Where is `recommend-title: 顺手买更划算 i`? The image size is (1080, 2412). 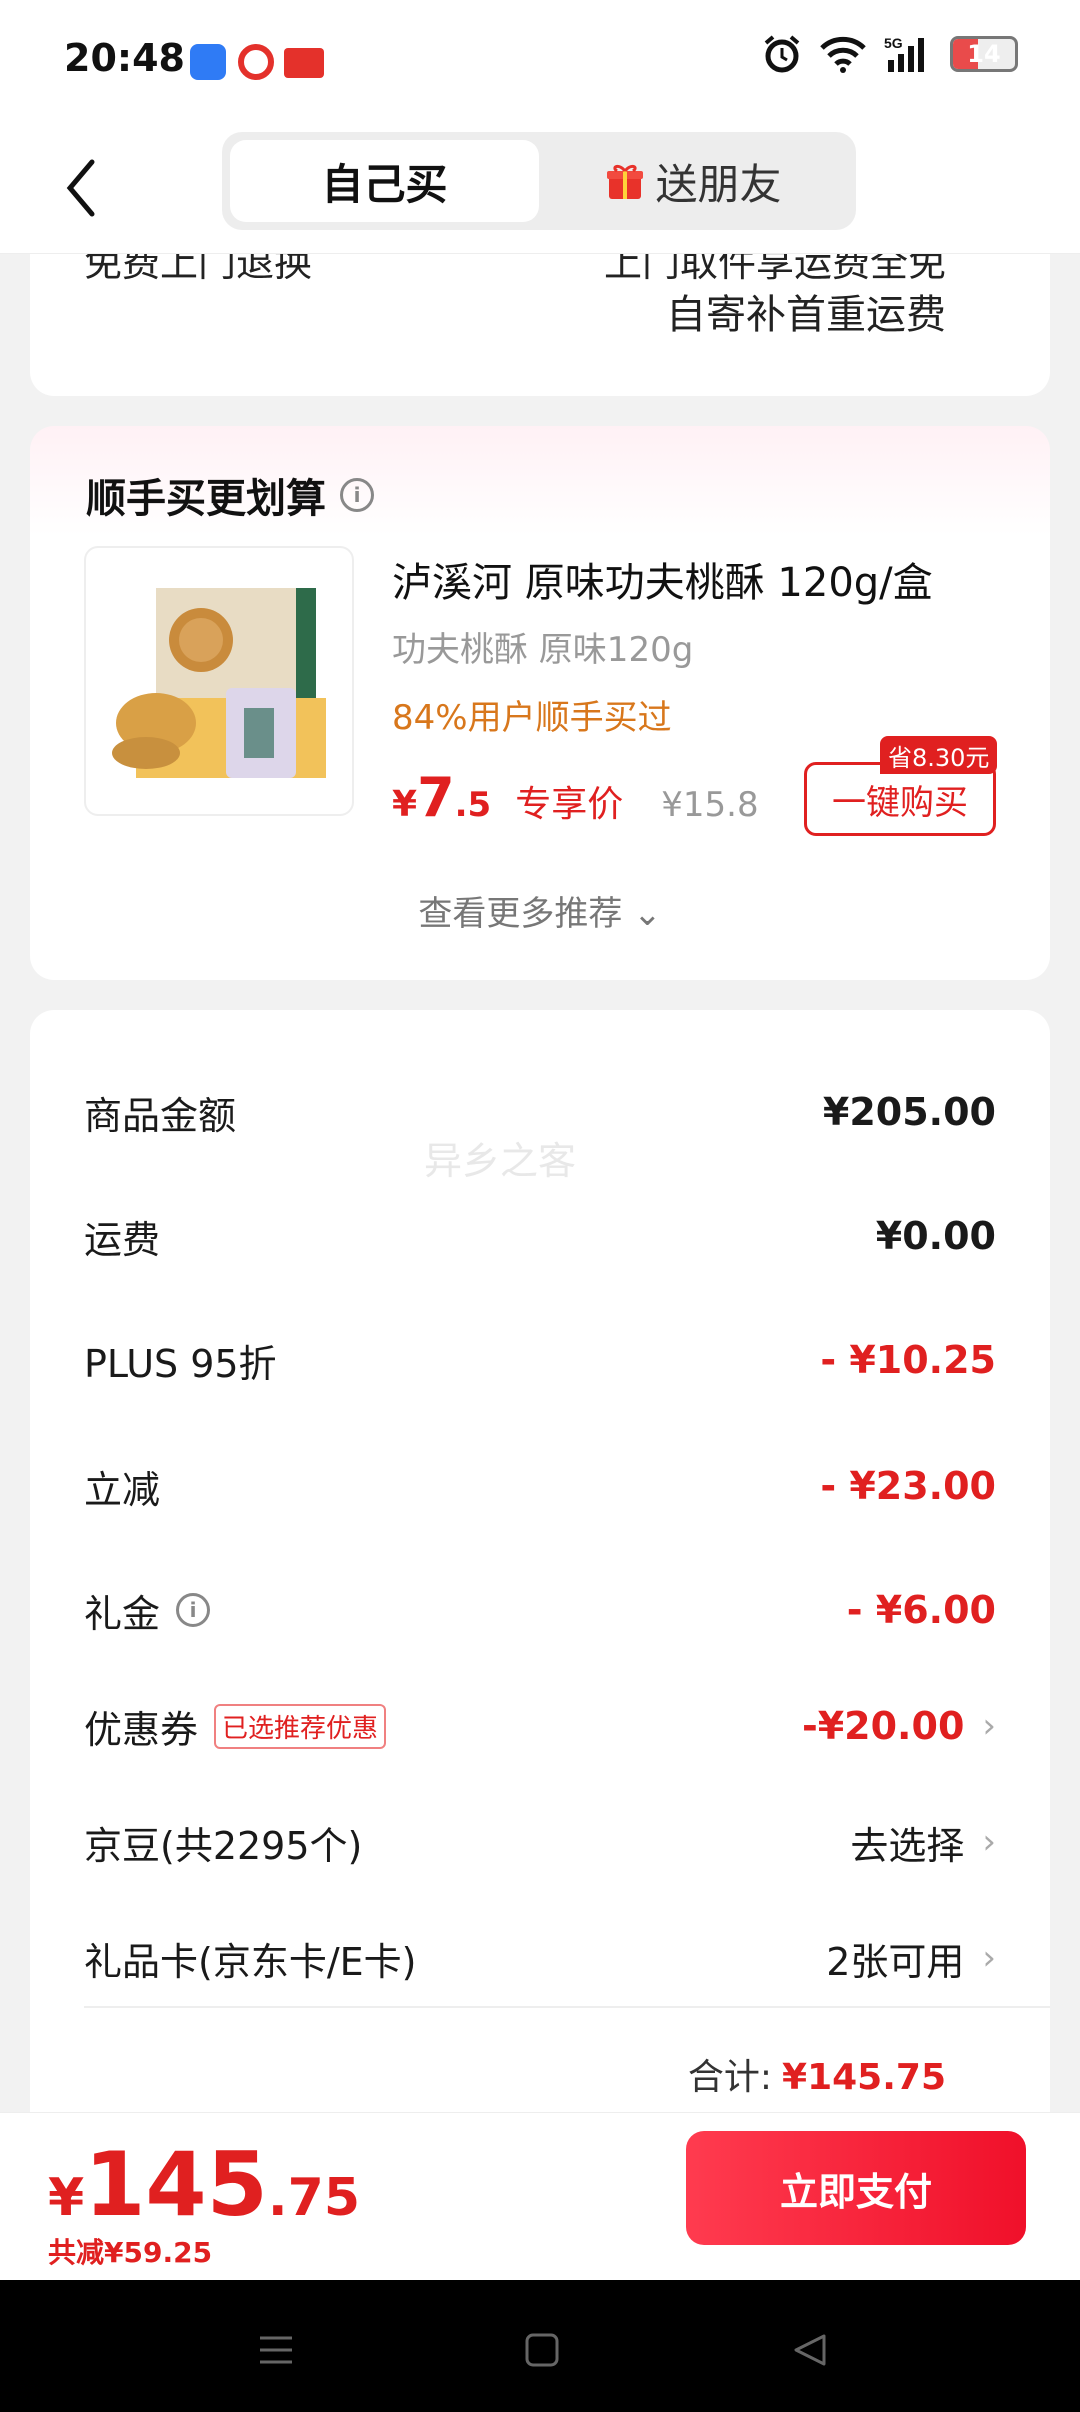 recommend-title: 顺手买更划算 i is located at coordinates (230, 495).